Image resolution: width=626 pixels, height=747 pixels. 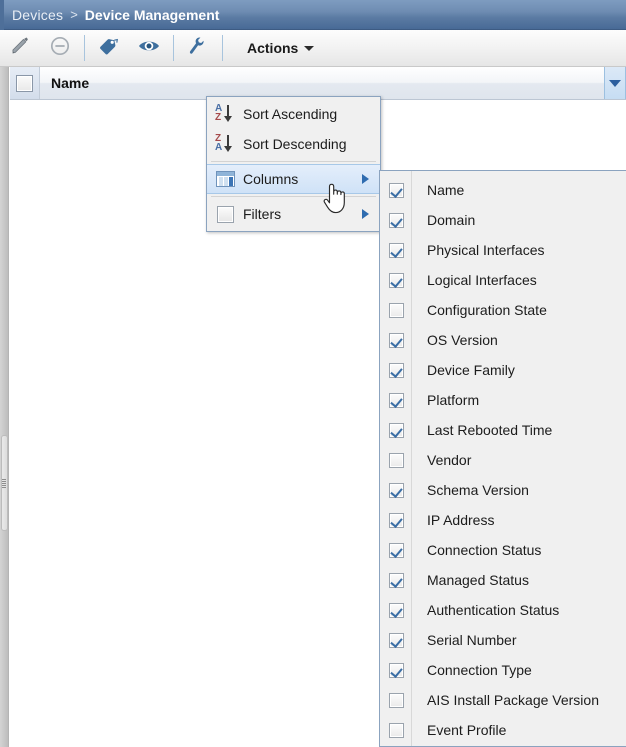 I want to click on columns-submenu-item: Physical Interfaces, so click(x=503, y=250).